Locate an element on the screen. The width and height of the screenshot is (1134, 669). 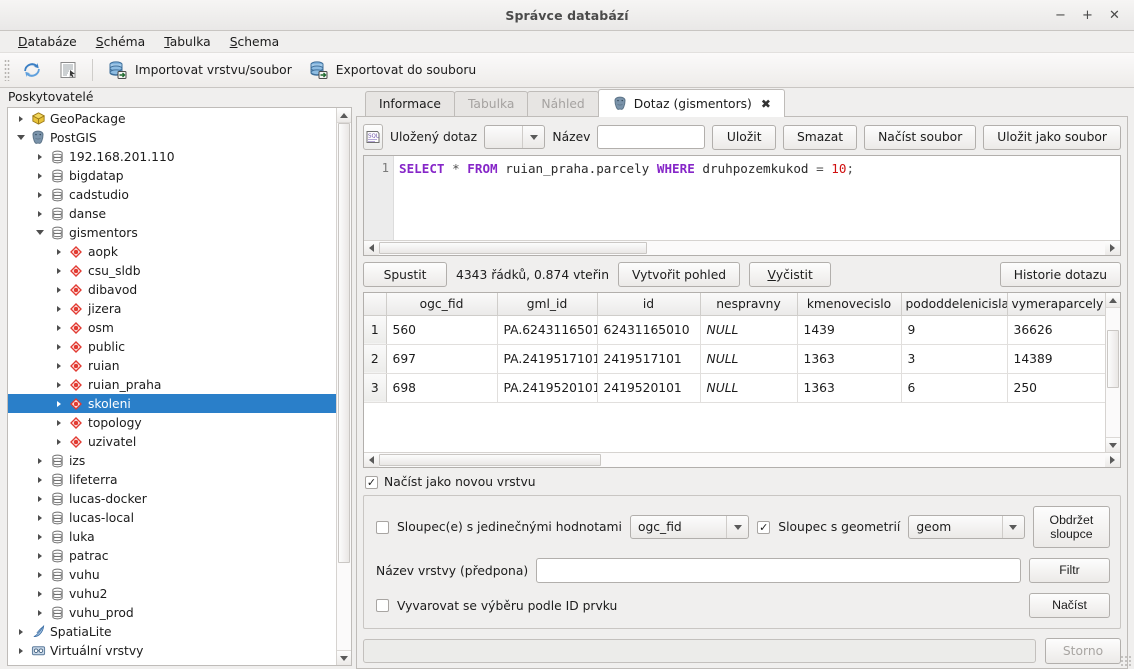
tree-item-lucas-docker: lucas-docker is located at coordinates (172, 498).